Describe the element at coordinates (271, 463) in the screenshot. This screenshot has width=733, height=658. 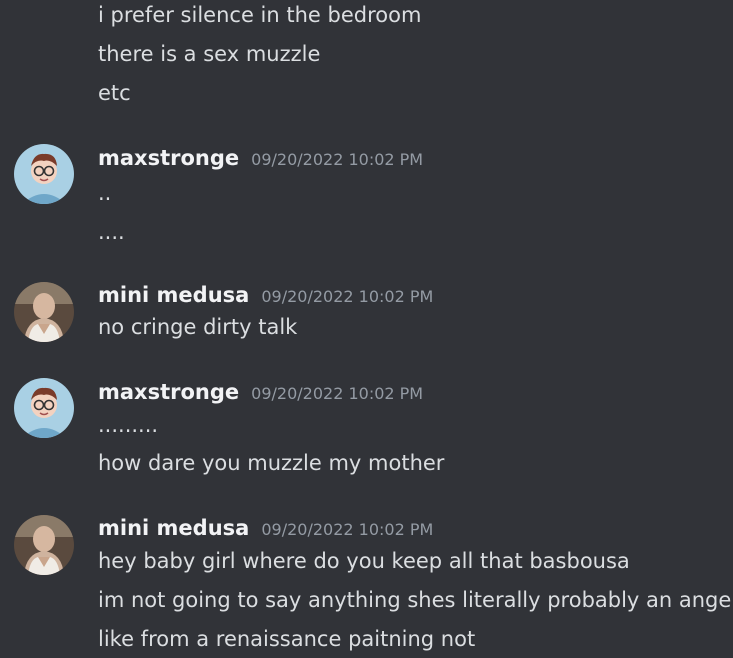
I see `message-text: how dare you muzzle my mother` at that location.